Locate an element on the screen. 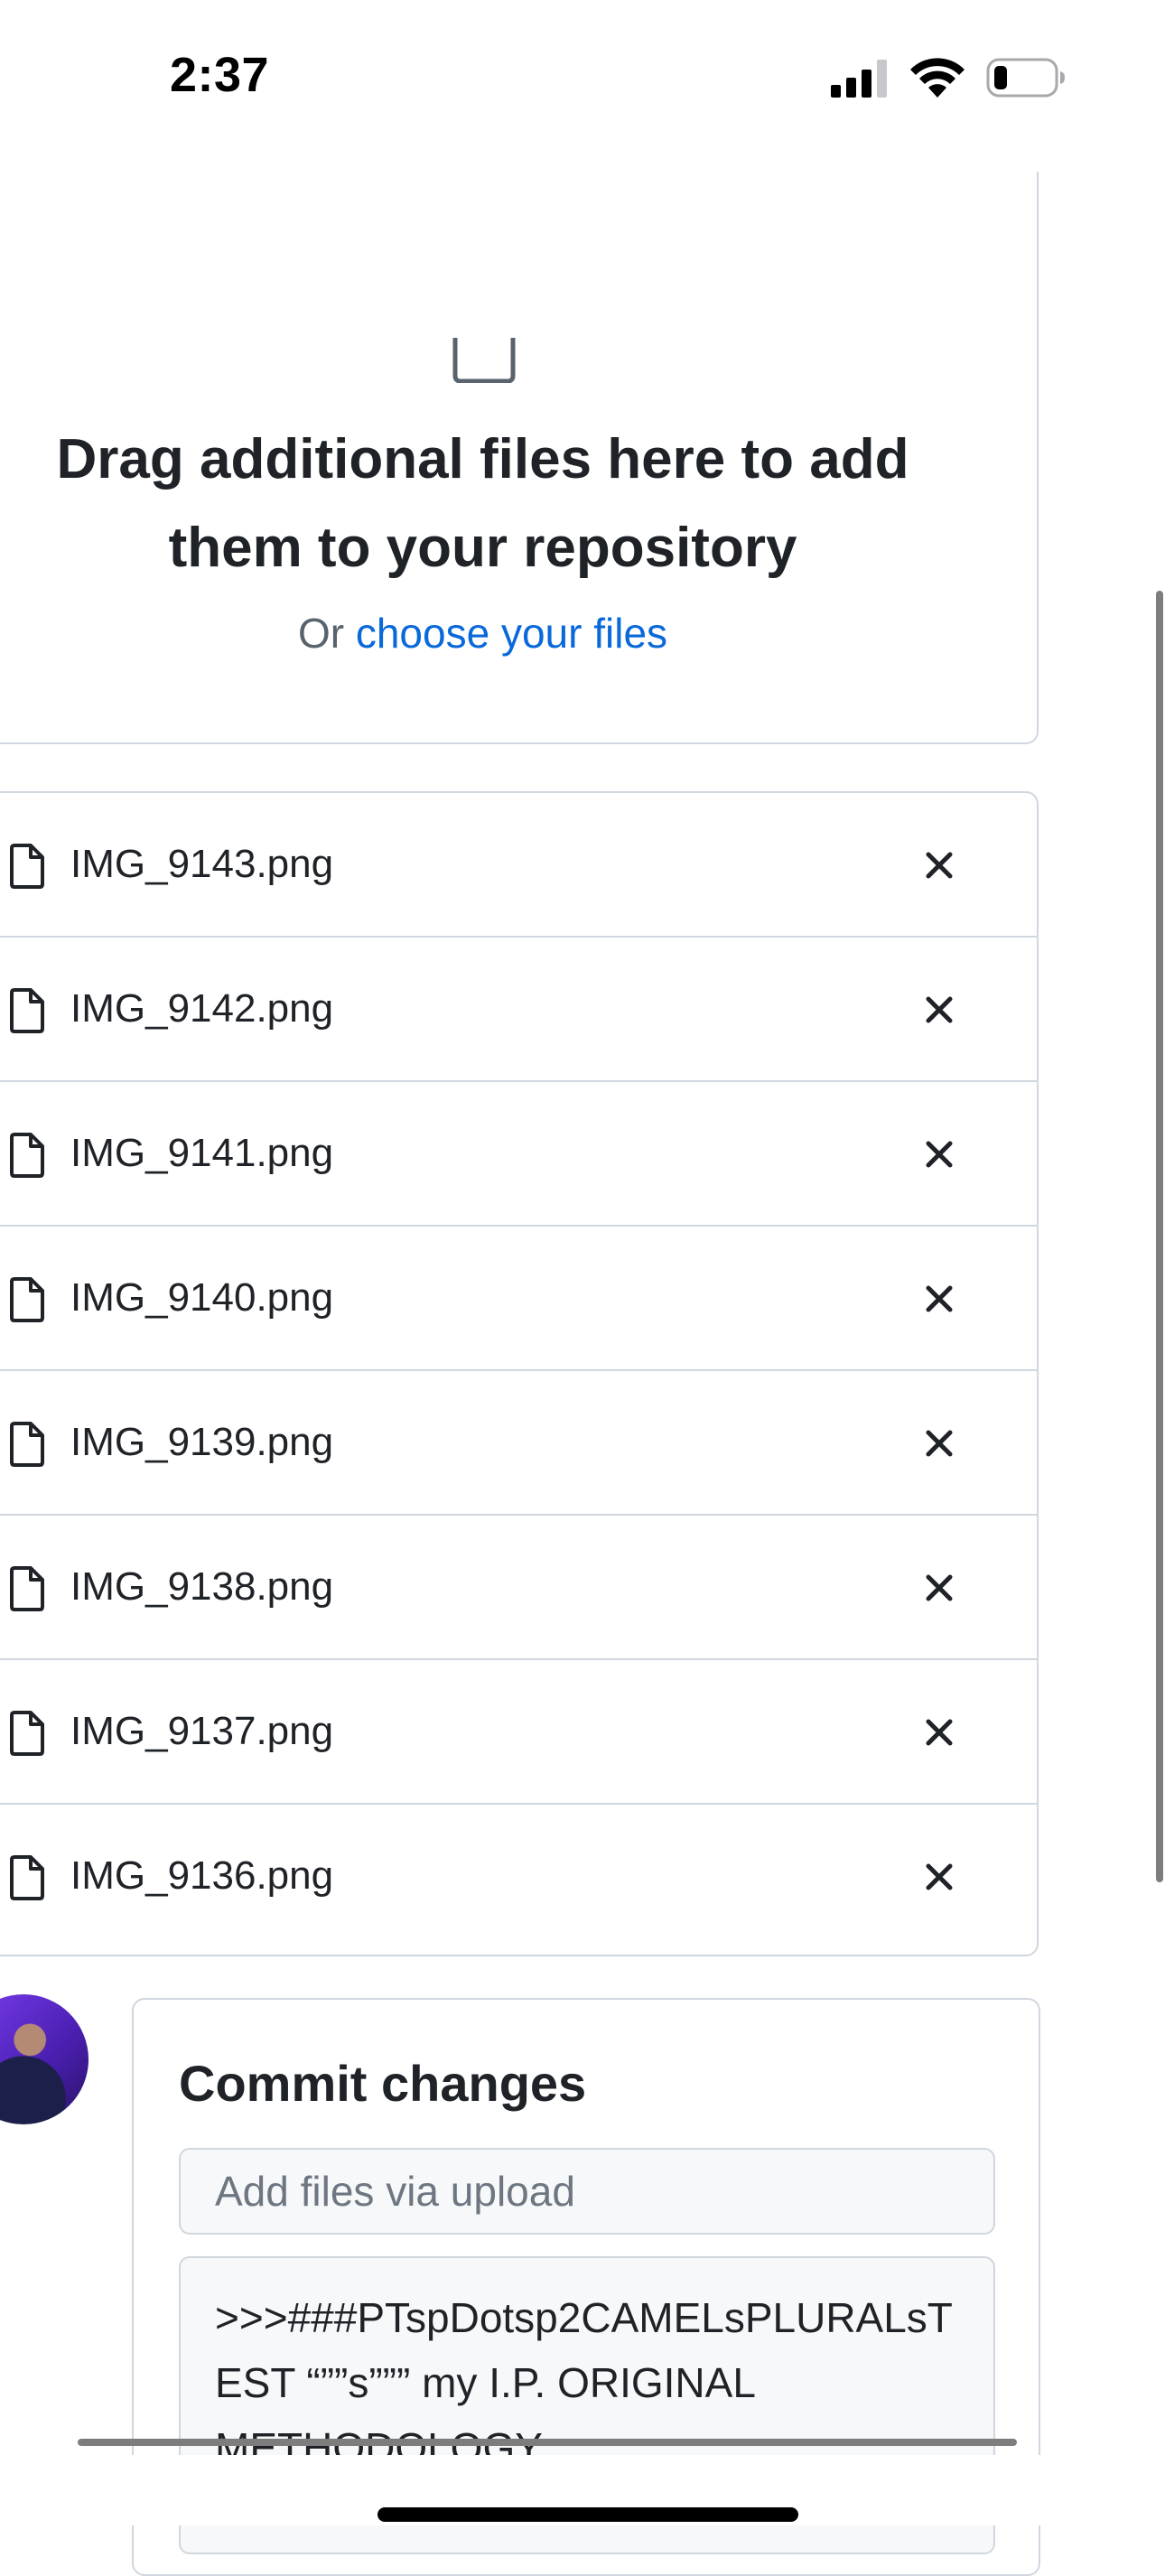  avatar is located at coordinates (44, 2059).